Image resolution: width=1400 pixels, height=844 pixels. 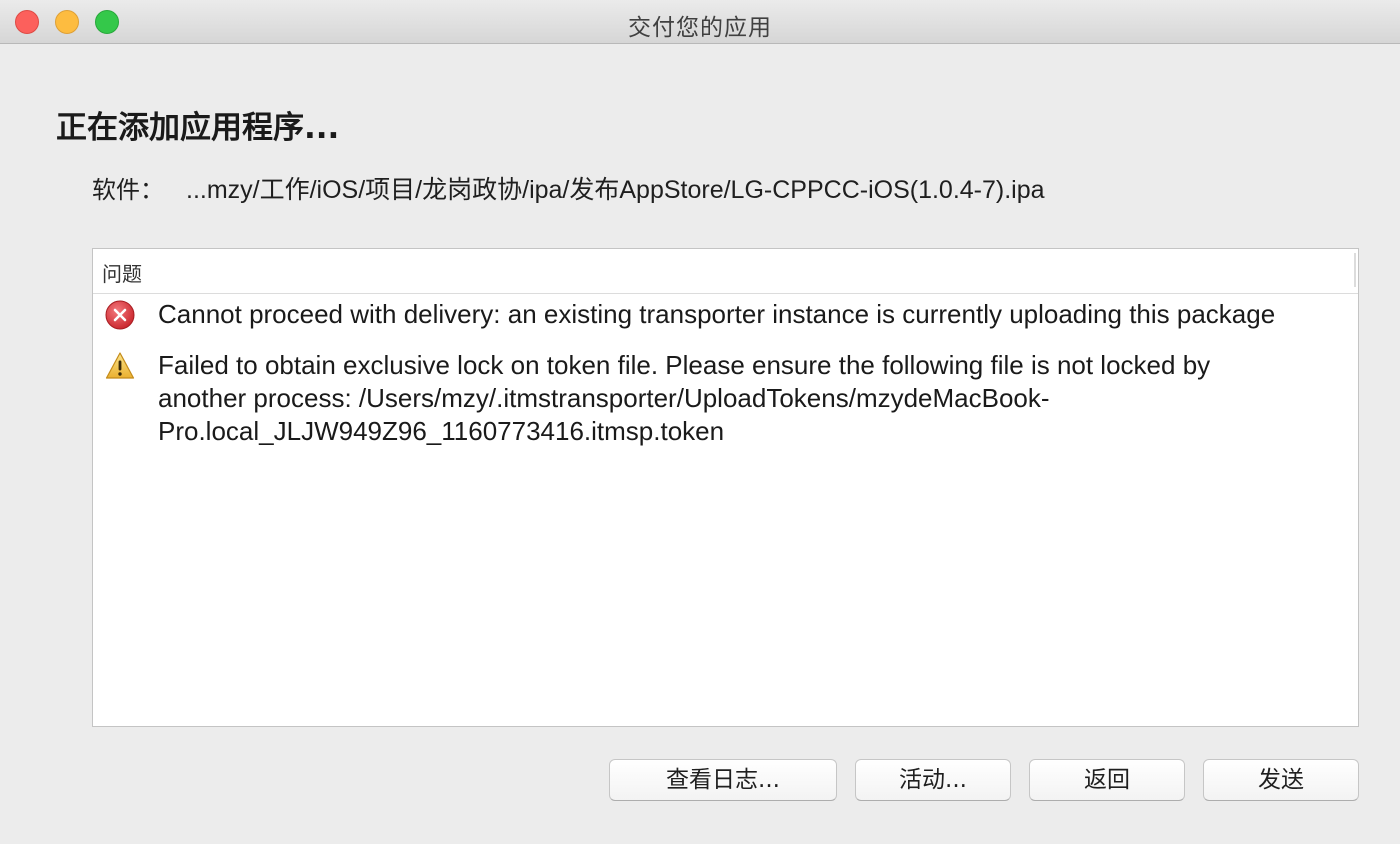 I want to click on send-button: 发送, so click(x=1281, y=780).